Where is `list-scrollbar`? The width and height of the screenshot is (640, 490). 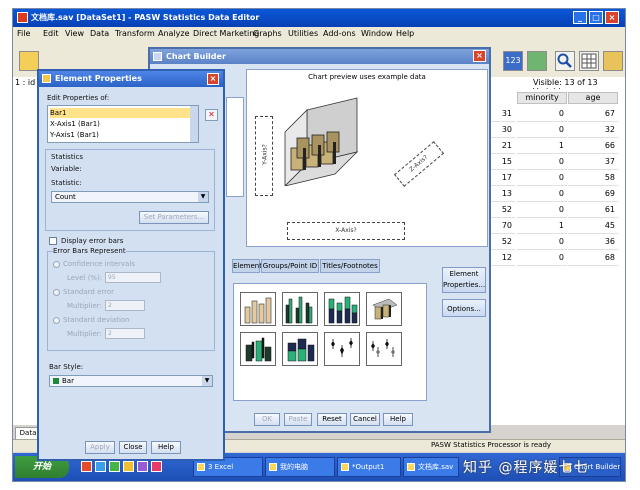 list-scrollbar is located at coordinates (194, 124).